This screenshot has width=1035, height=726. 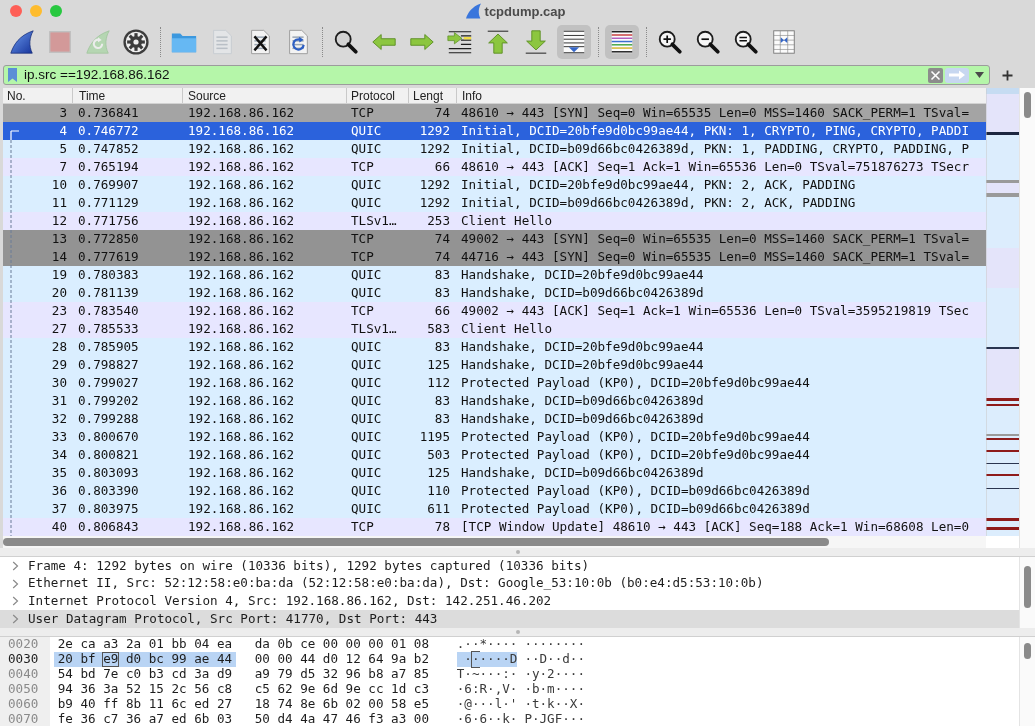 I want to click on hex-byte: 01, so click(x=398, y=644).